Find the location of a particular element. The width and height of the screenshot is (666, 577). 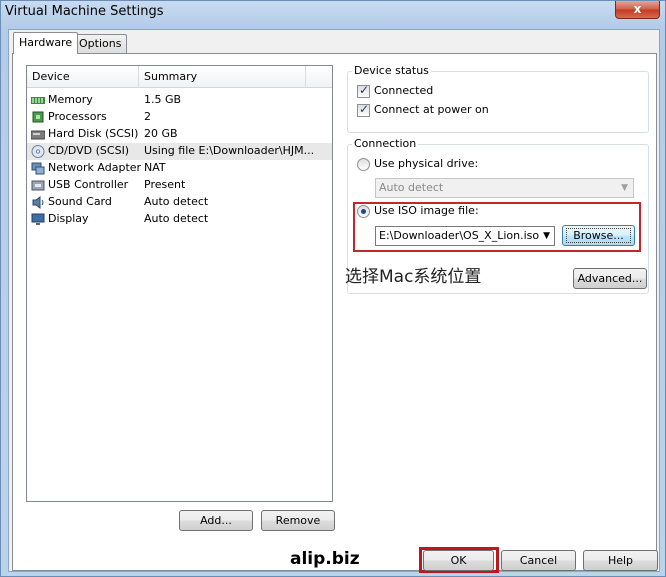

hard-disk-icon is located at coordinates (38, 135).